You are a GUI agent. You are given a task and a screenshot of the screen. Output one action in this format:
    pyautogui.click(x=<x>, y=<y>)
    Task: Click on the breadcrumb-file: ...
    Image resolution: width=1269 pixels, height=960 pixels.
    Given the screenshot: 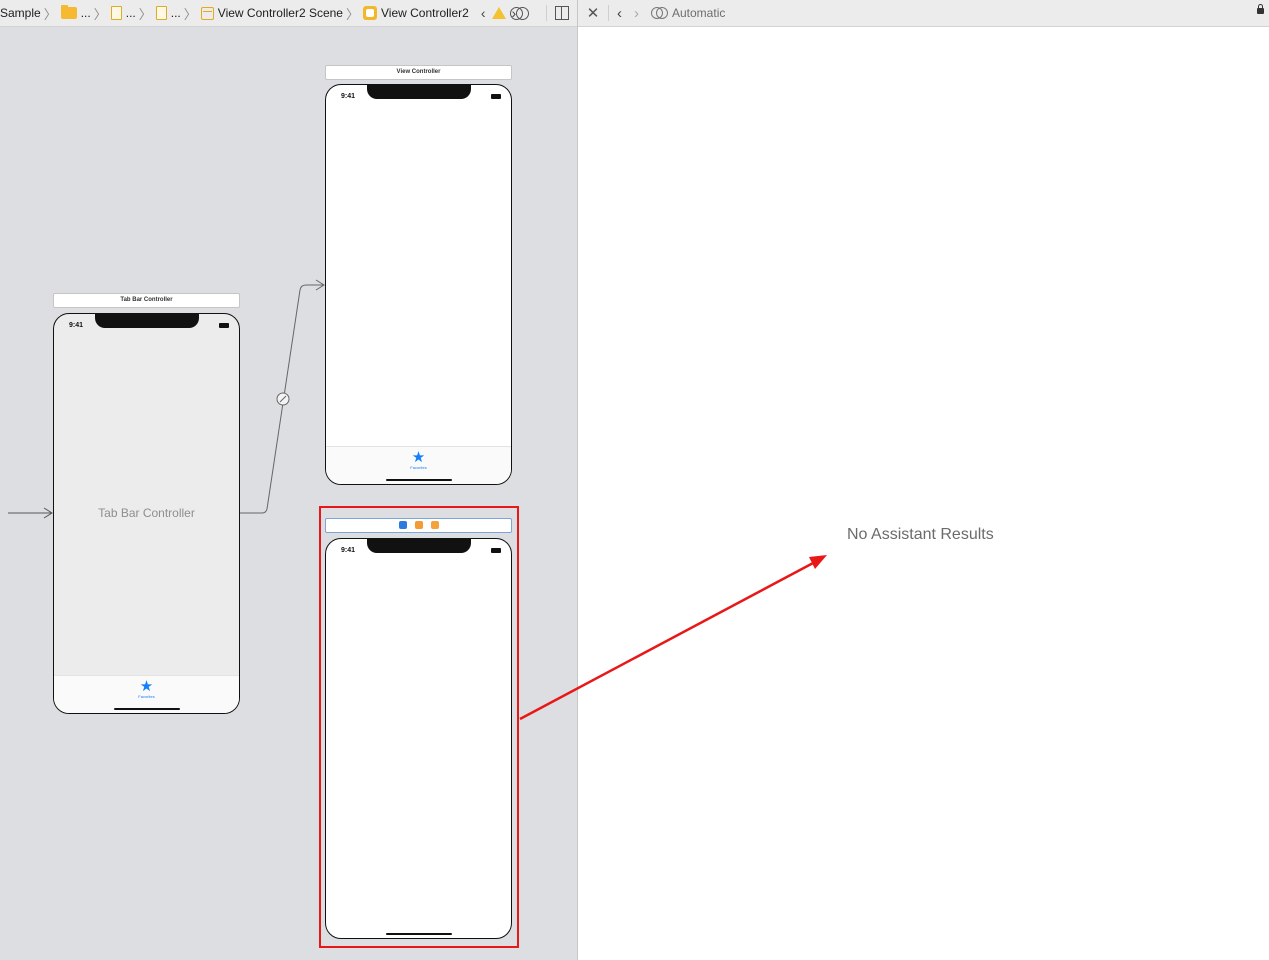 What is the action you would take?
    pyautogui.click(x=123, y=13)
    